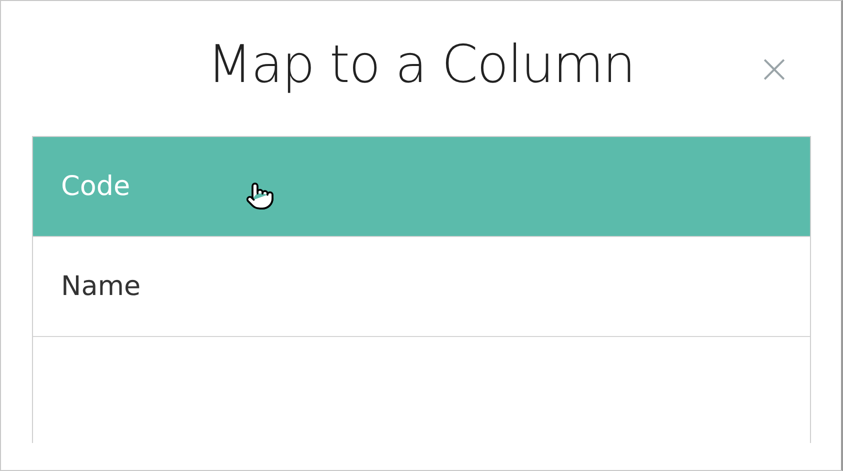 This screenshot has width=843, height=471. Describe the element at coordinates (260, 196) in the screenshot. I see `hand-pointer-icon` at that location.